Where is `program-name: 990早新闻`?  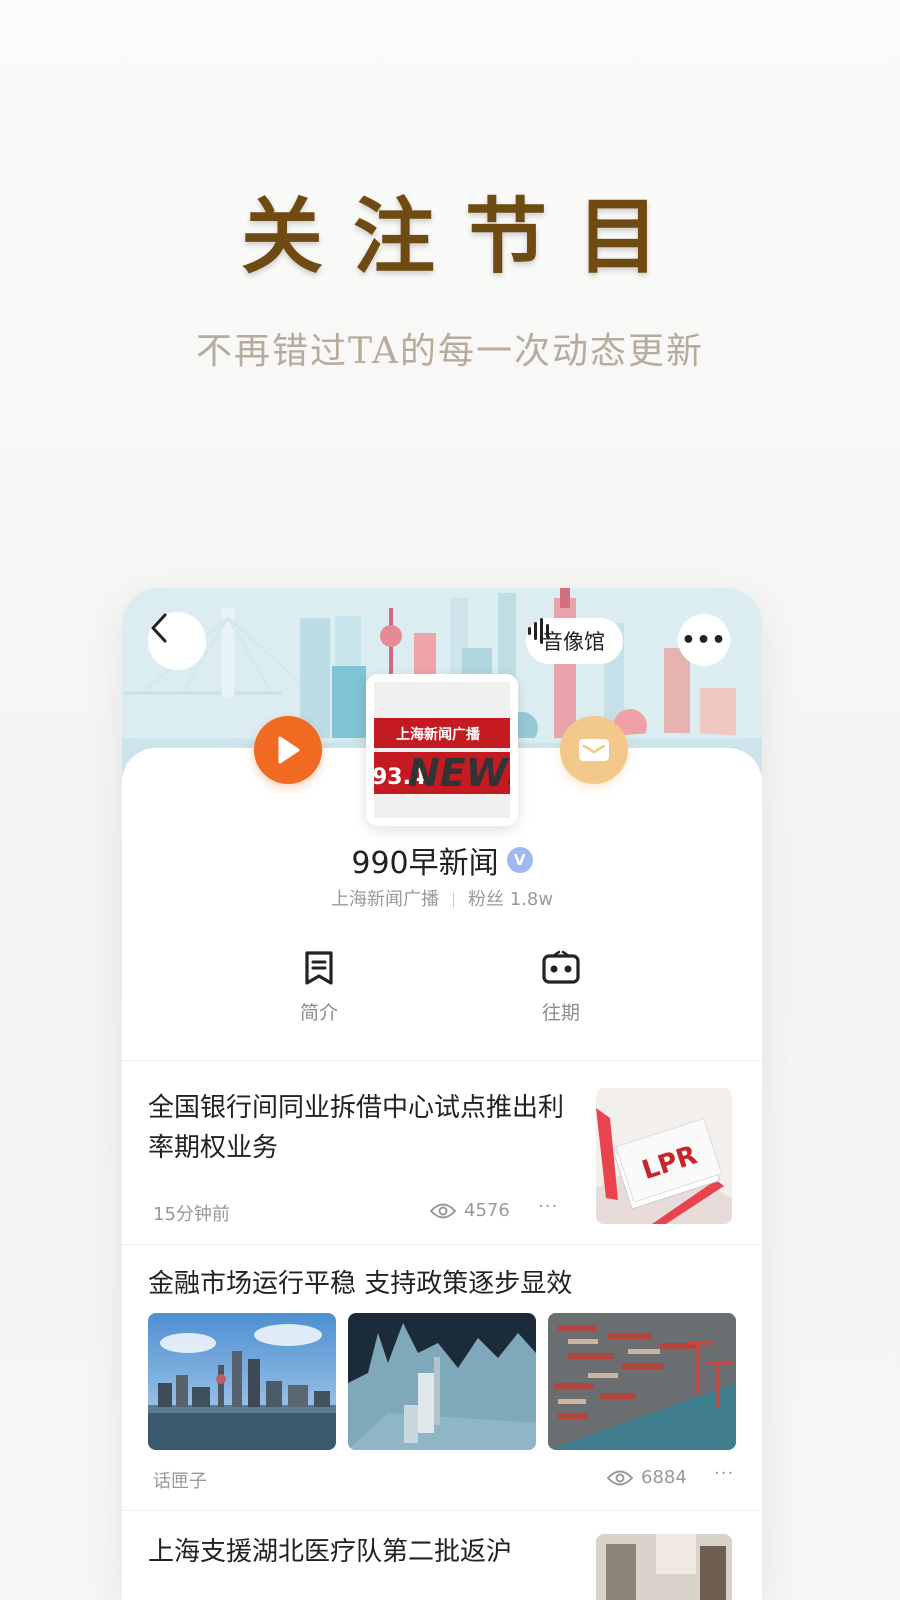 program-name: 990早新闻 is located at coordinates (425, 863).